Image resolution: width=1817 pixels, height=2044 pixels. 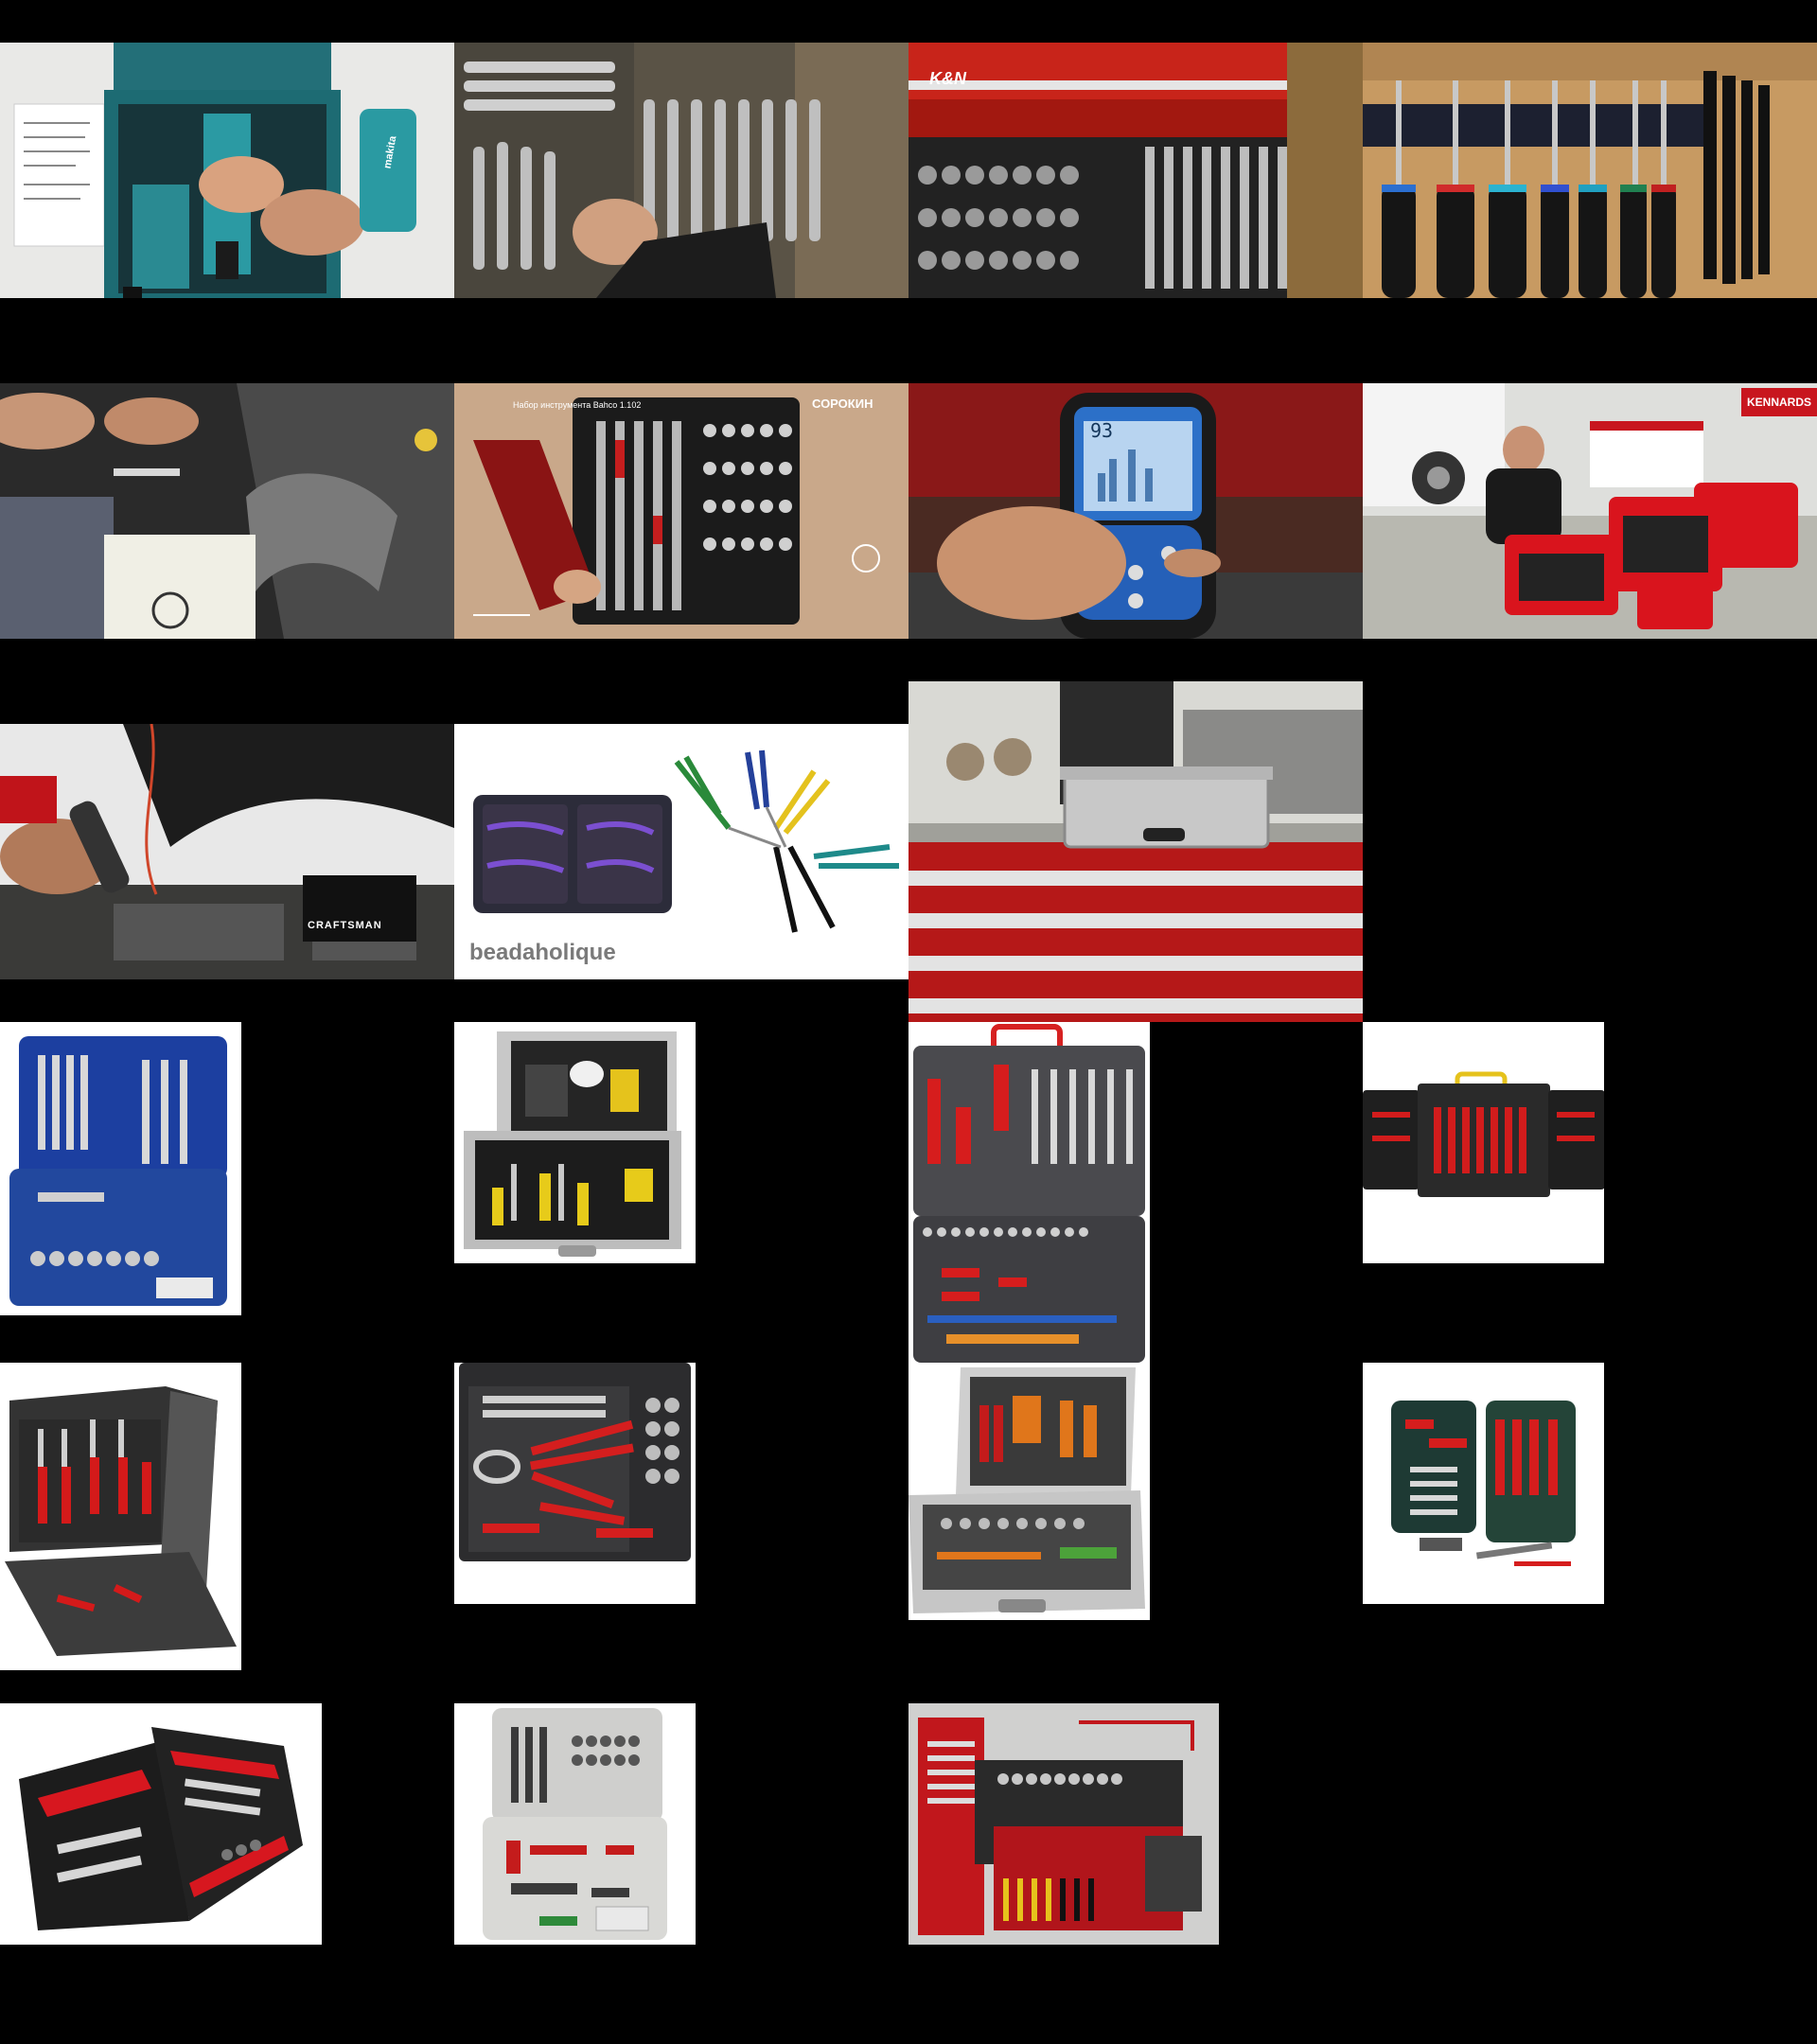 What do you see at coordinates (1779, 402) in the screenshot?
I see `kennards-sign: KENNARDS` at bounding box center [1779, 402].